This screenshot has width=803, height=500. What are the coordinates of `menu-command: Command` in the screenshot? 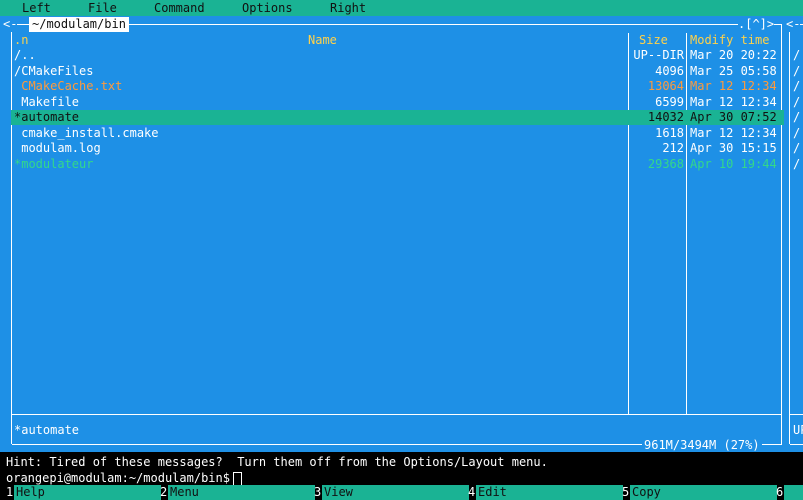 It's located at (179, 8).